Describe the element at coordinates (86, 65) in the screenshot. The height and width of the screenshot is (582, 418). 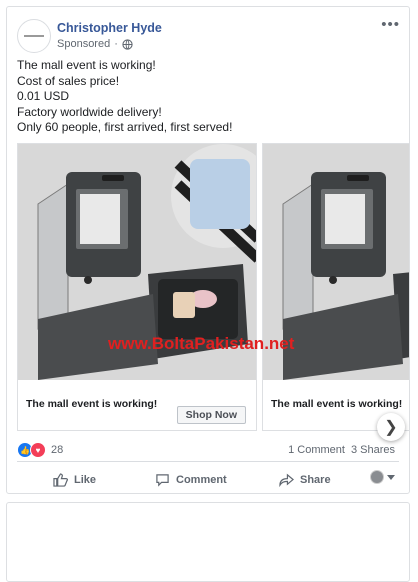
I see `post-line: The mall event is working!` at that location.